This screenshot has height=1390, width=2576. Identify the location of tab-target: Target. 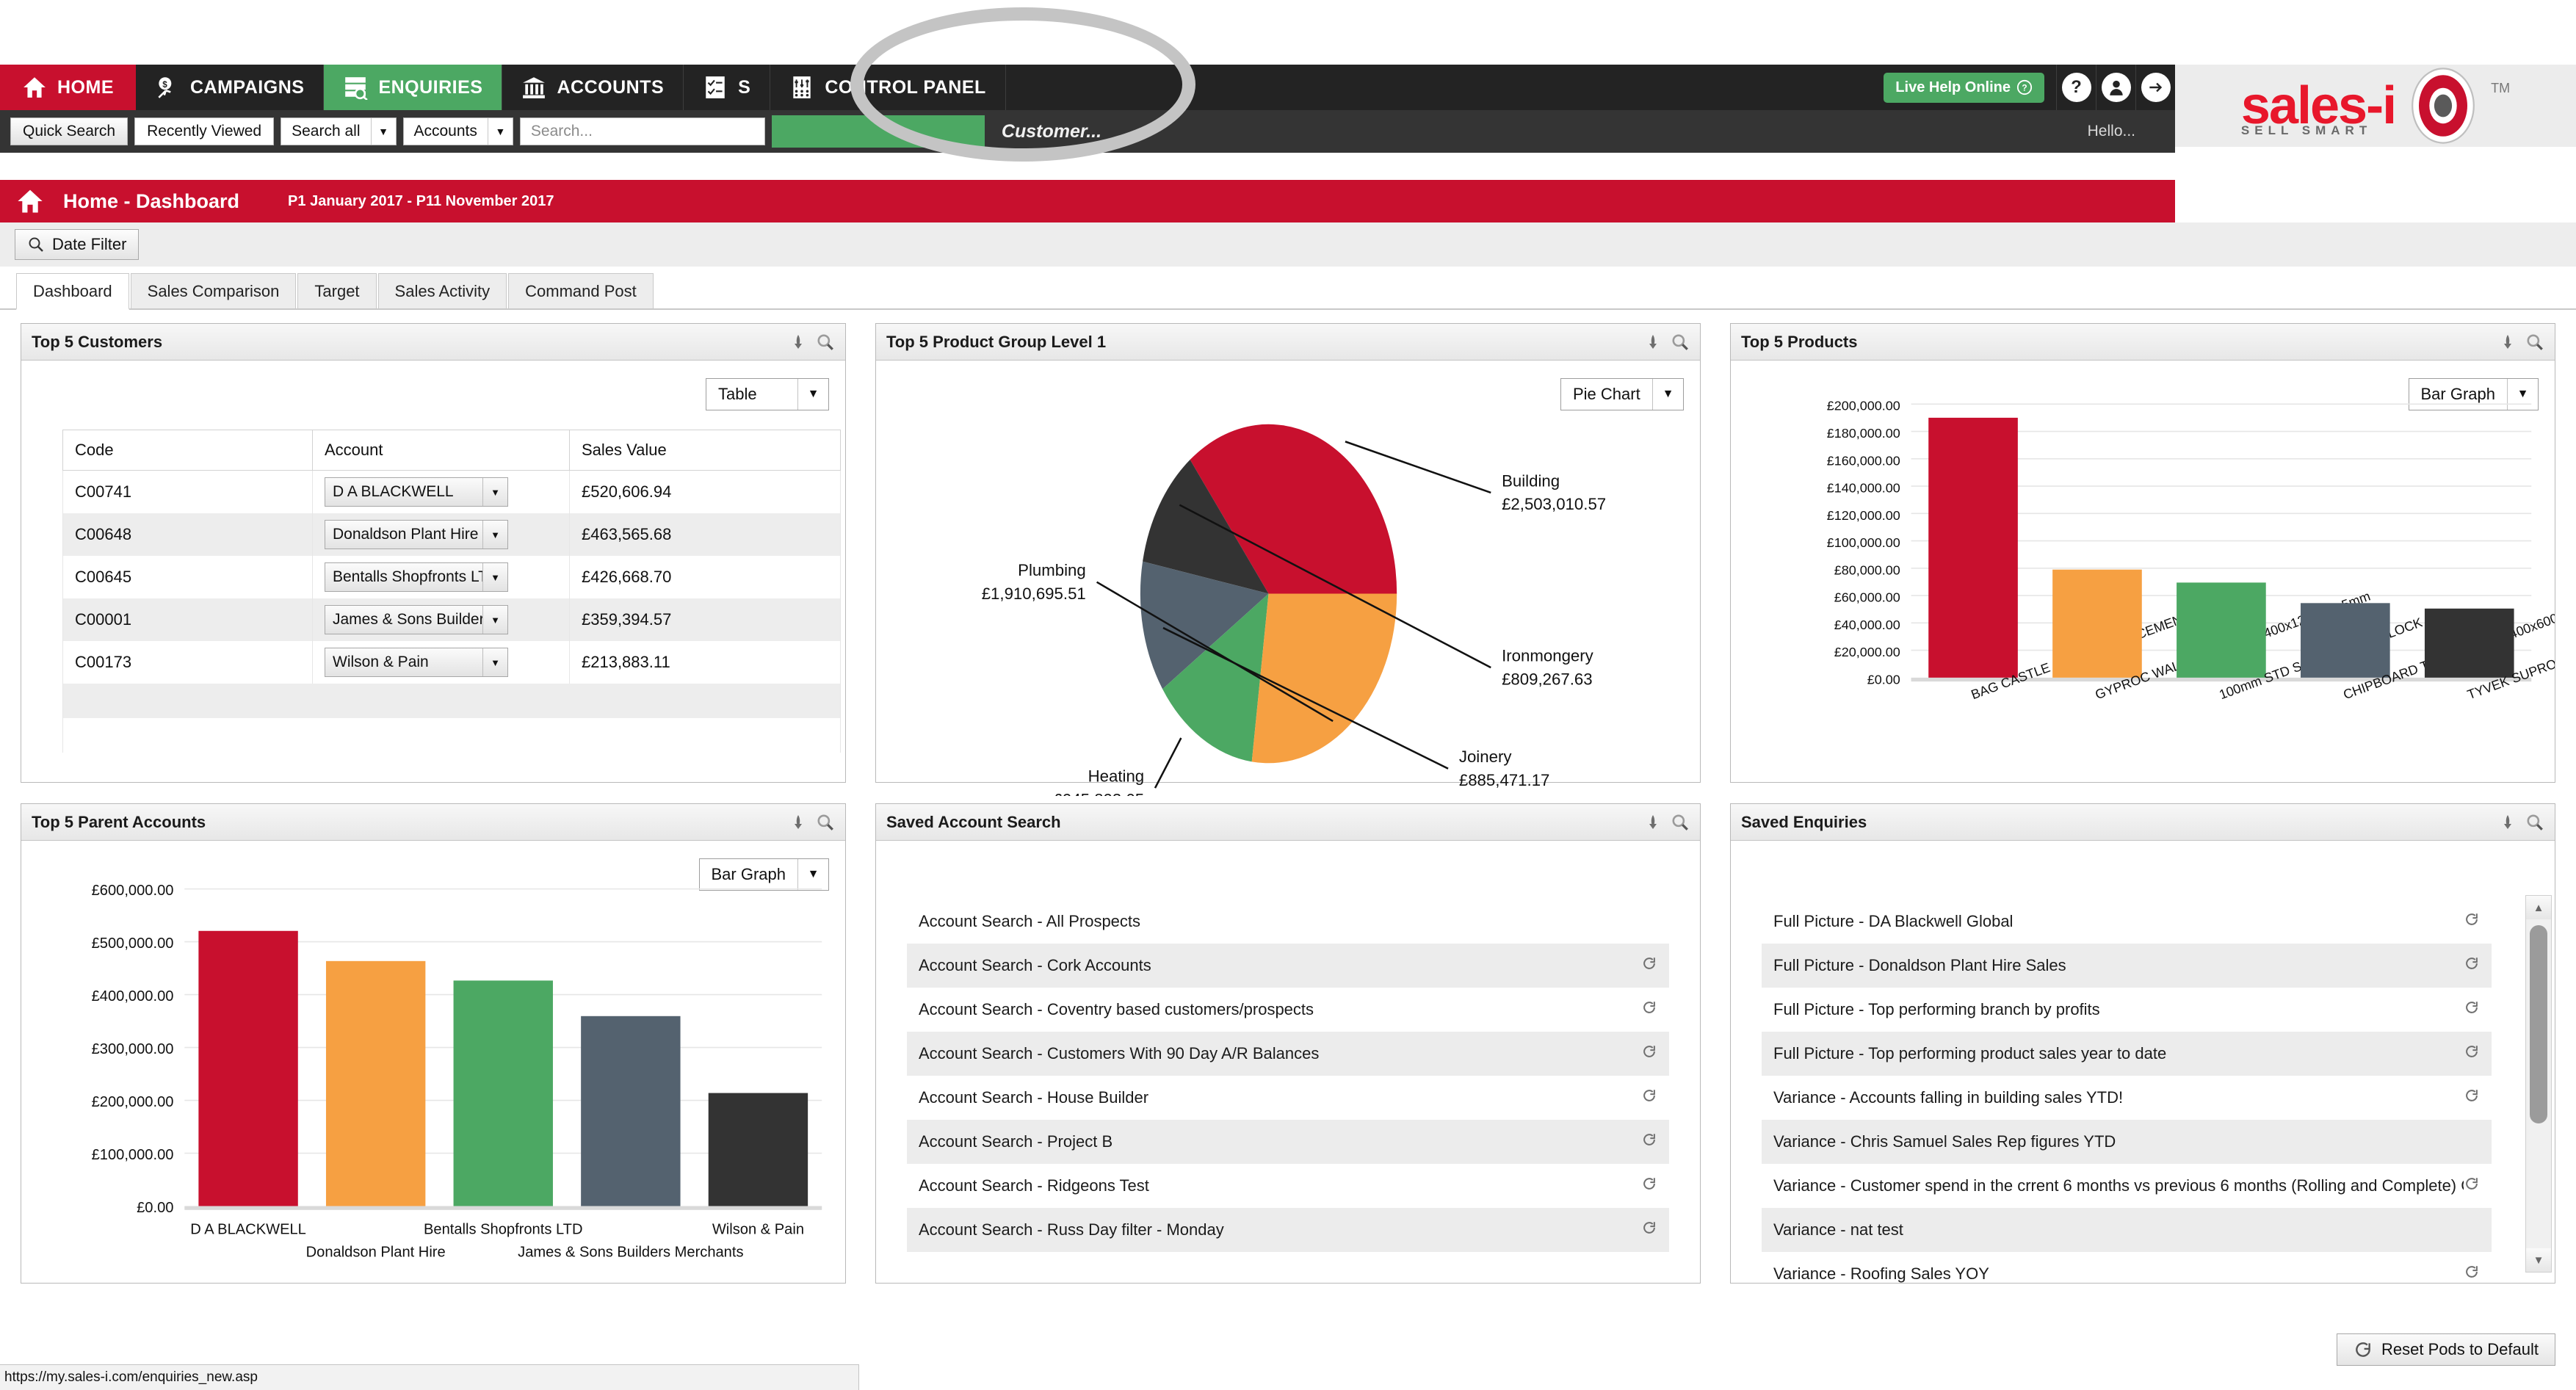
(337, 290).